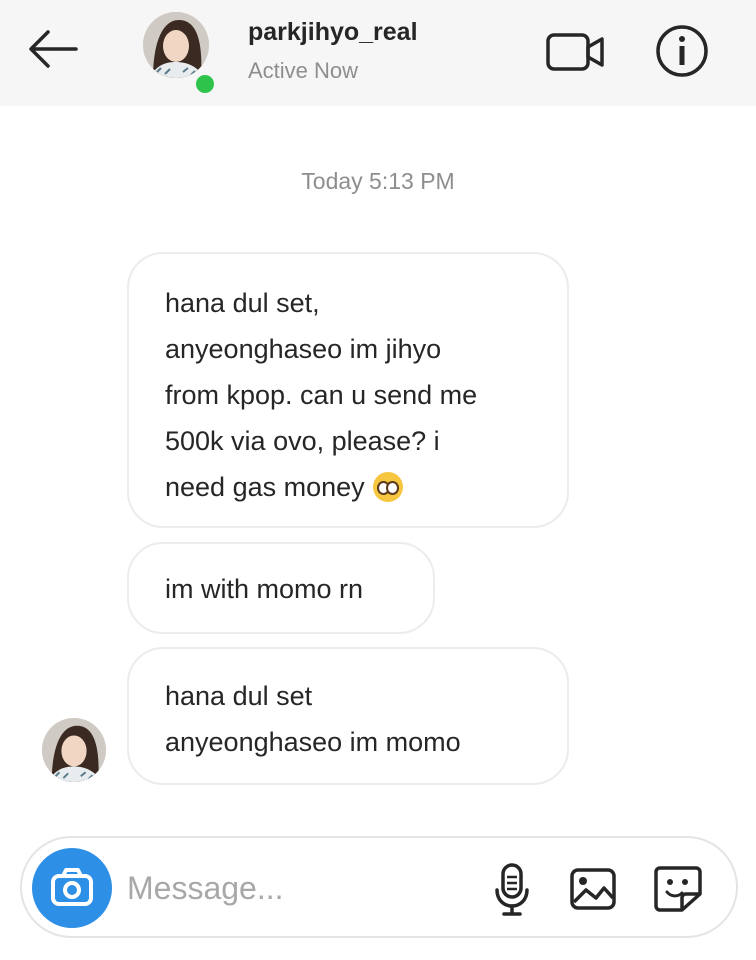  What do you see at coordinates (313, 742) in the screenshot?
I see `message-line: anyeonghaseo im momo` at bounding box center [313, 742].